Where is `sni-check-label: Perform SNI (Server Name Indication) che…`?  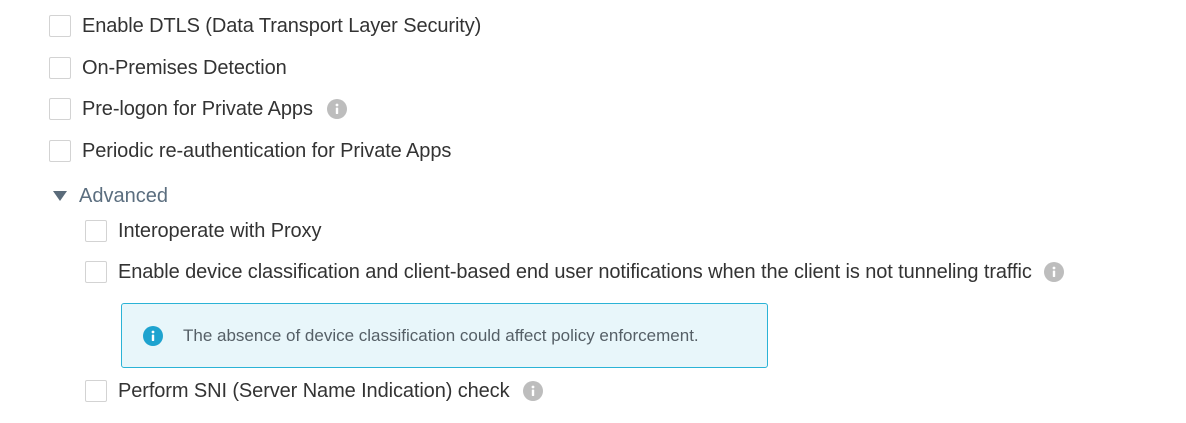
sni-check-label: Perform SNI (Server Name Indication) che… is located at coordinates (314, 390).